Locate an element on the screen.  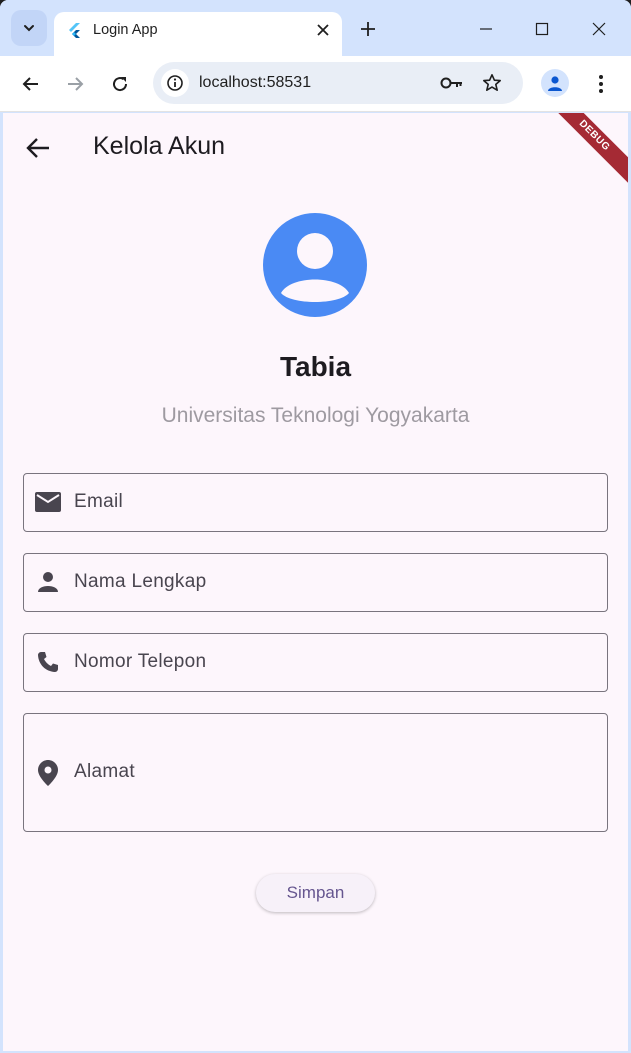
tab-strip: Login App is located at coordinates (315, 28).